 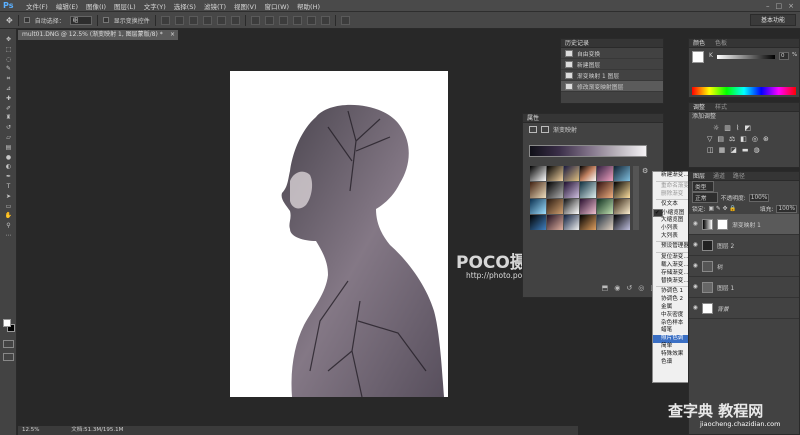 I want to click on tab-channels: 通道, so click(x=719, y=176).